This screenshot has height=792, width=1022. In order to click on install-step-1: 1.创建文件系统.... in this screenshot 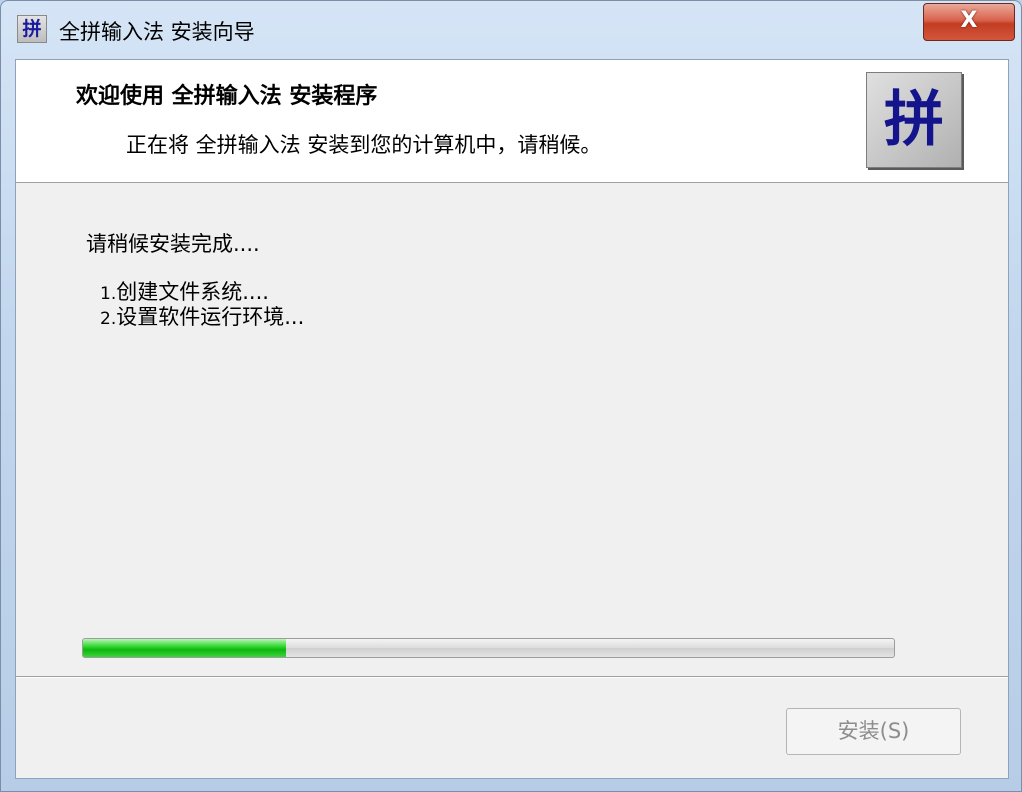, I will do `click(184, 293)`.